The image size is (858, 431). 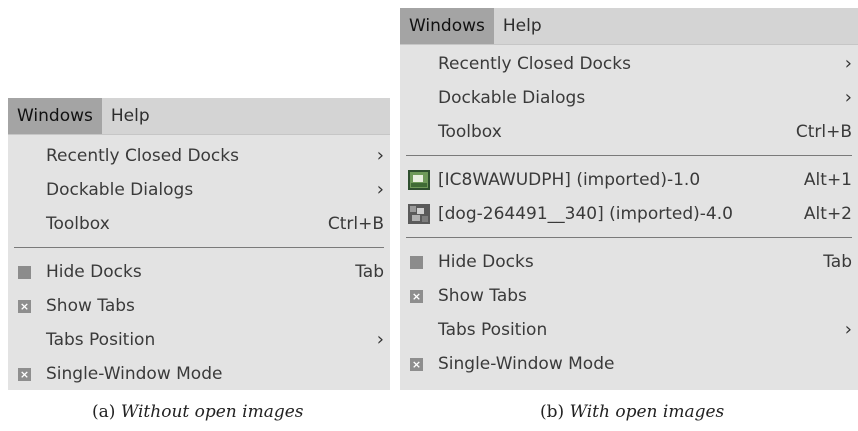 What do you see at coordinates (569, 180) in the screenshot?
I see `menu-item-label: [IC8WAWUDPH] (imported)-1.0` at bounding box center [569, 180].